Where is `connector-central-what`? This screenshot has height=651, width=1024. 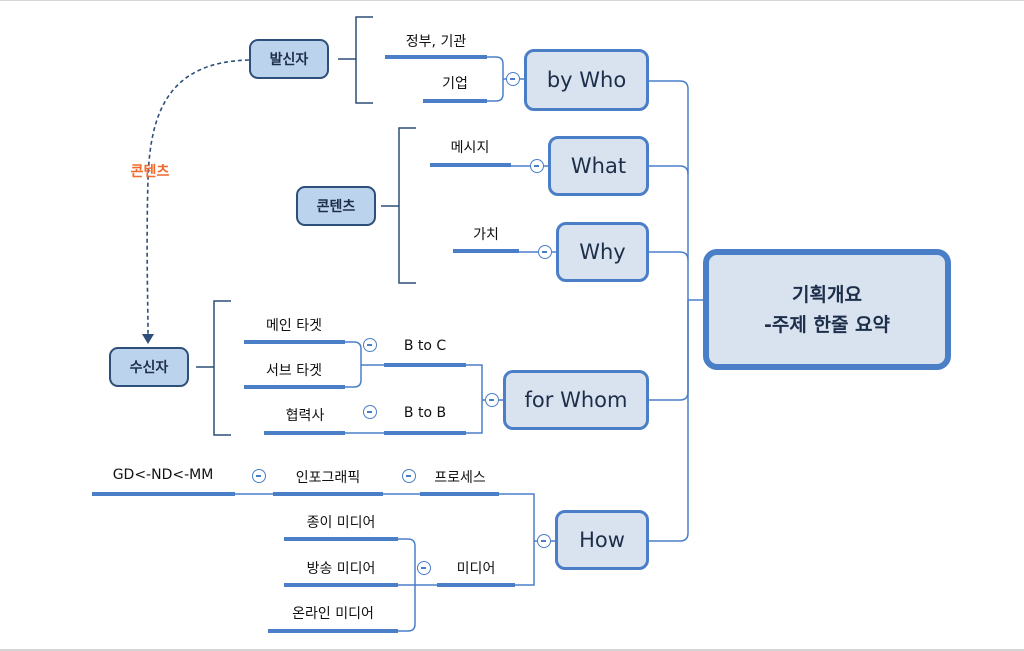
connector-central-what is located at coordinates (669, 170).